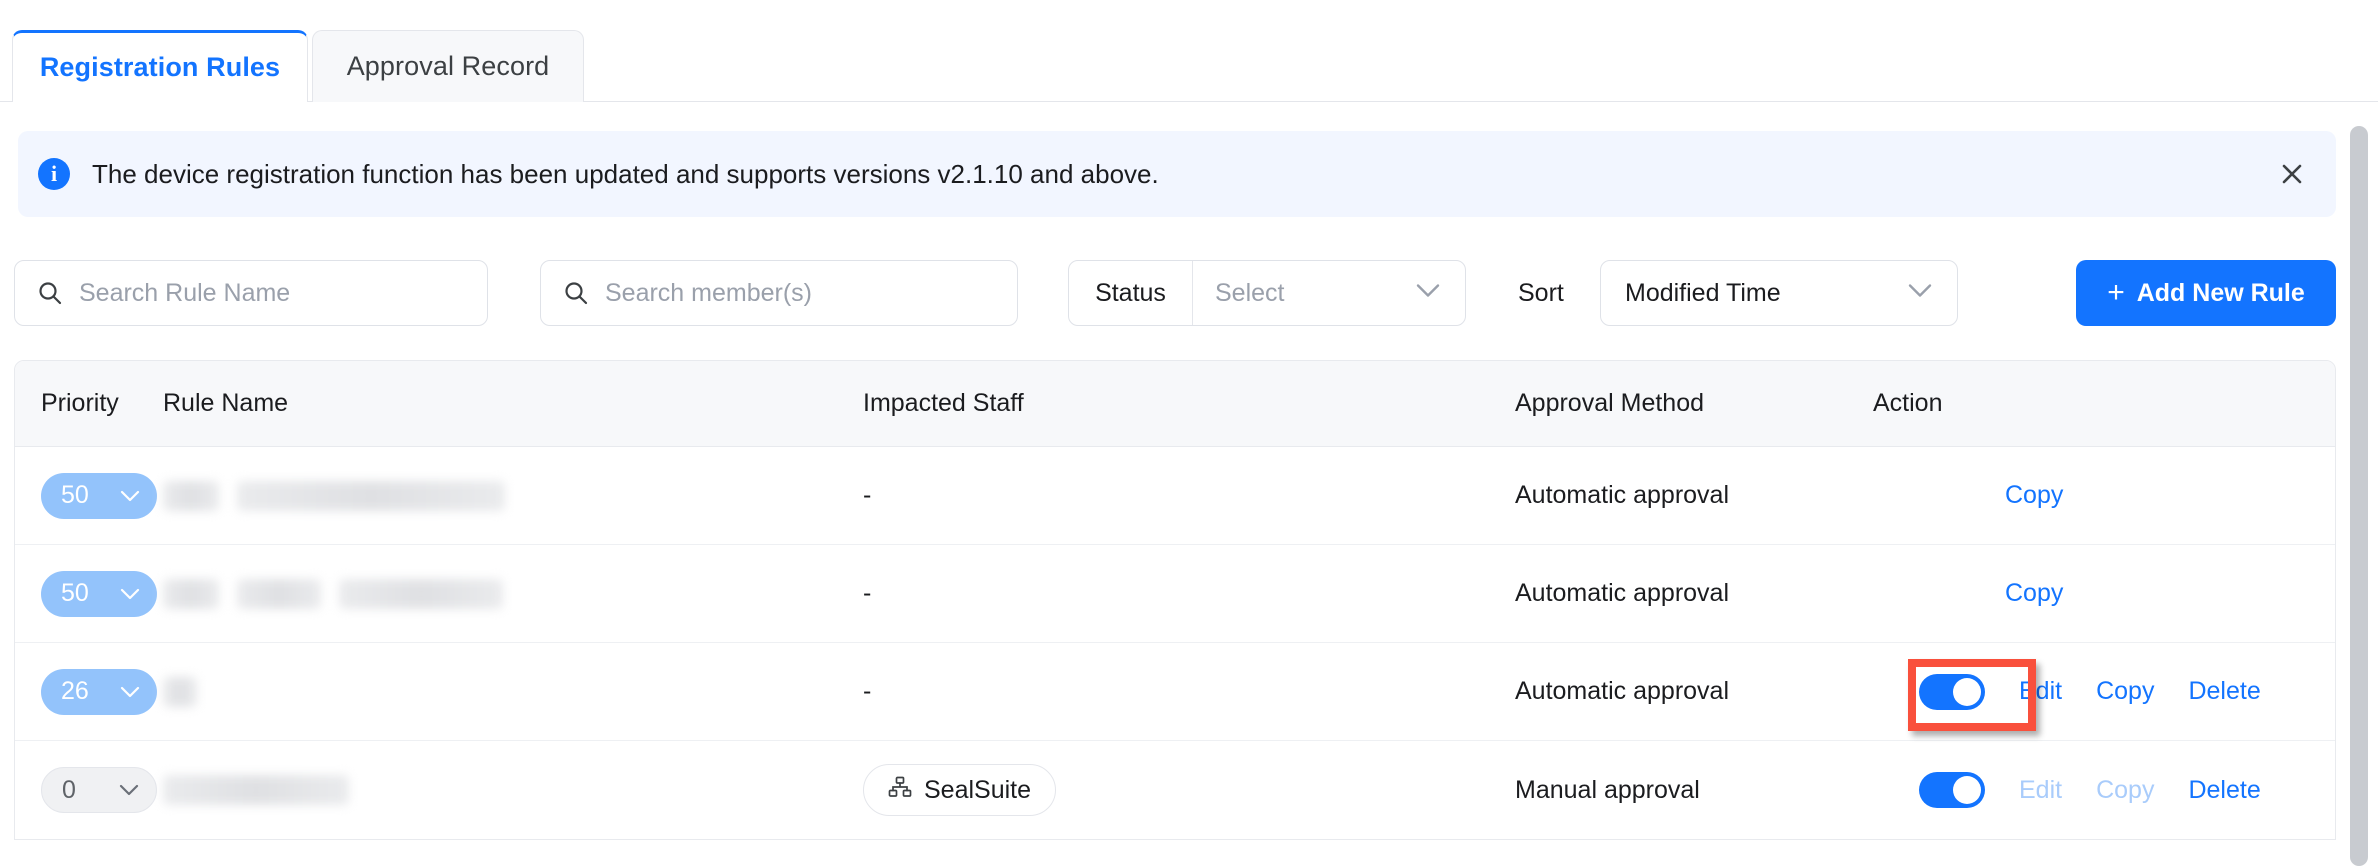  I want to click on priority-badge: 0, so click(99, 790).